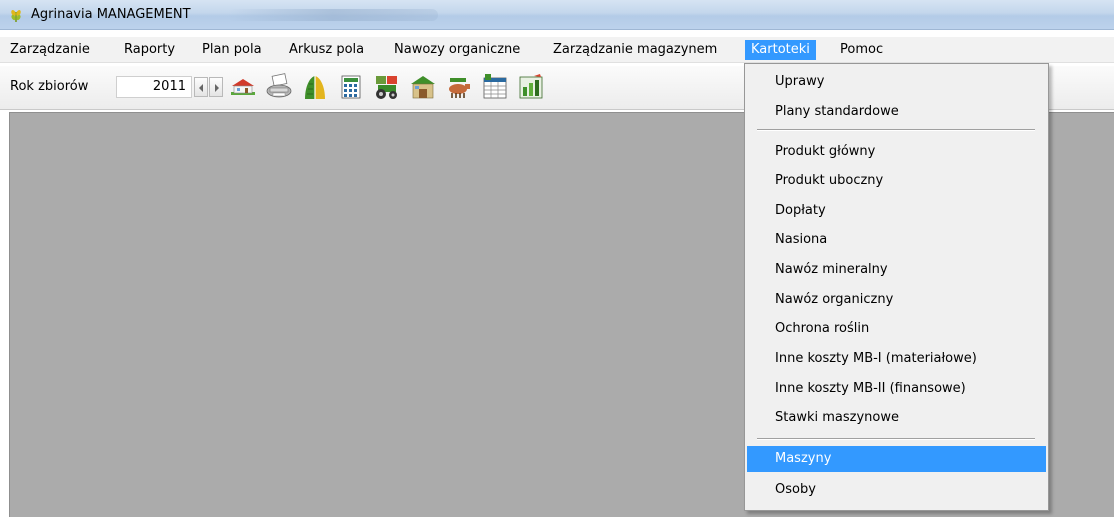  What do you see at coordinates (896, 459) in the screenshot?
I see `menu-item-maszyny: Maszyny` at bounding box center [896, 459].